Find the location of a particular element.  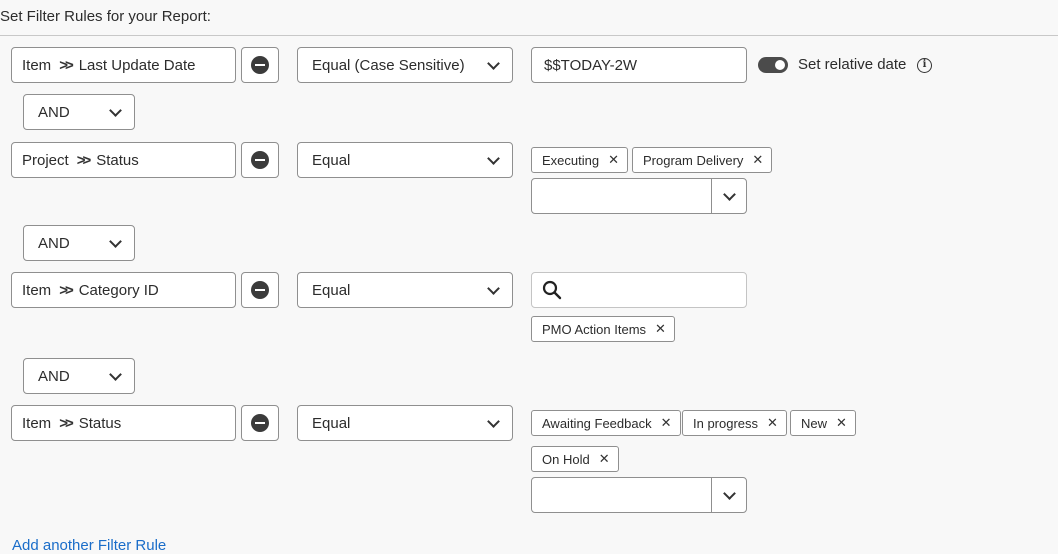

rule-field-selector: Project >> Status is located at coordinates (123, 160).